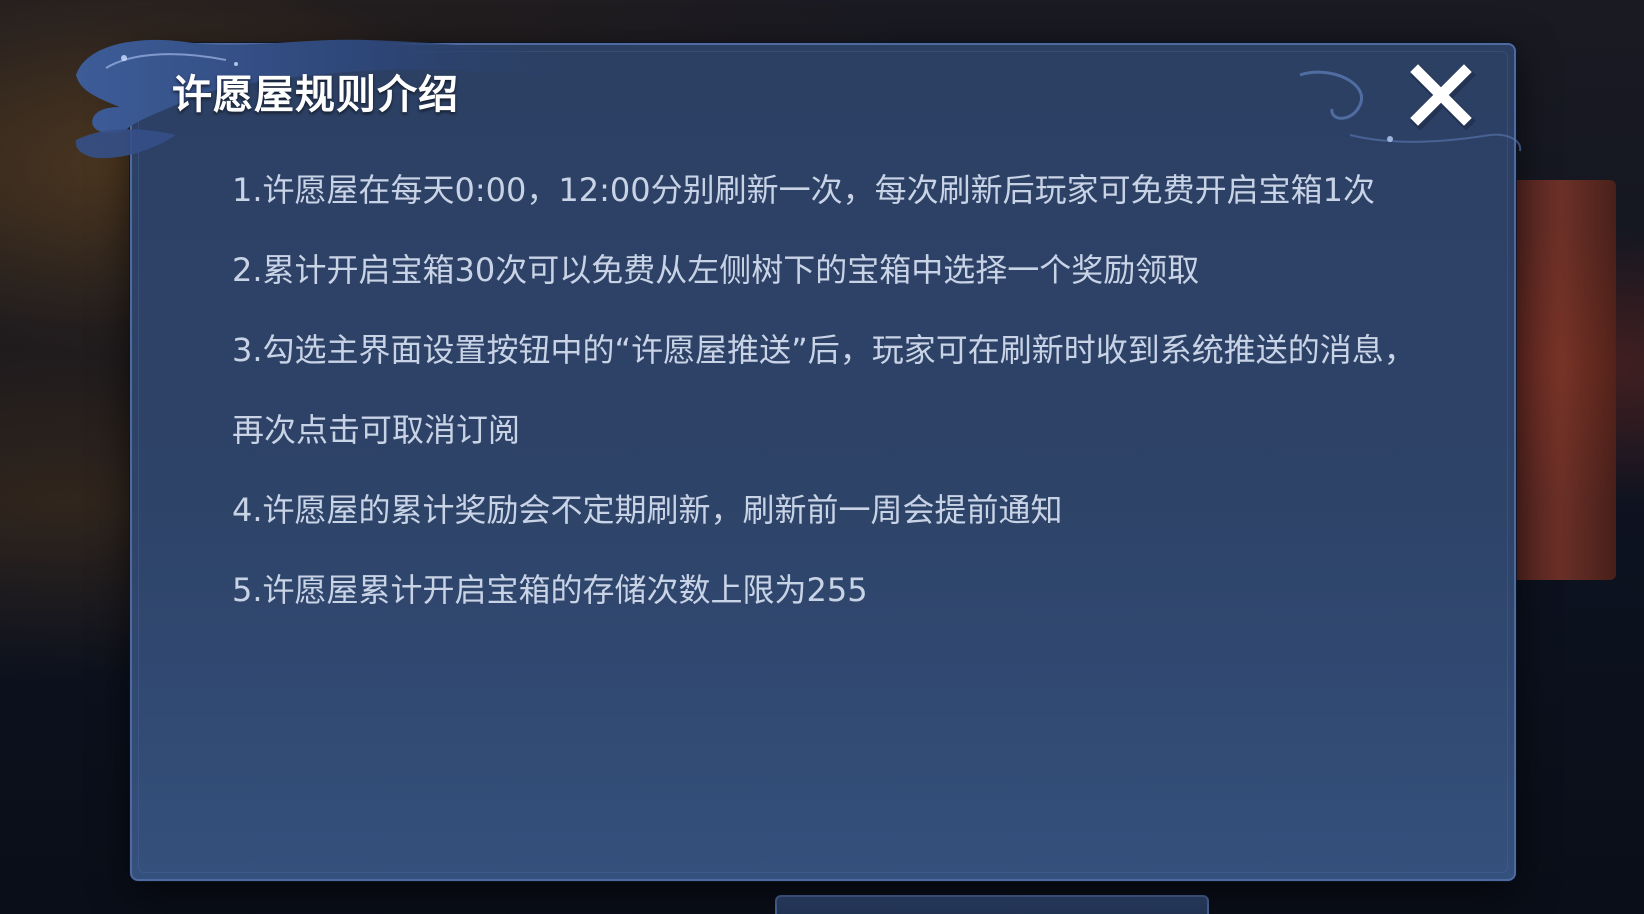 This screenshot has height=914, width=1644. I want to click on dialog-title: 许愿屋规则介绍, so click(315, 95).